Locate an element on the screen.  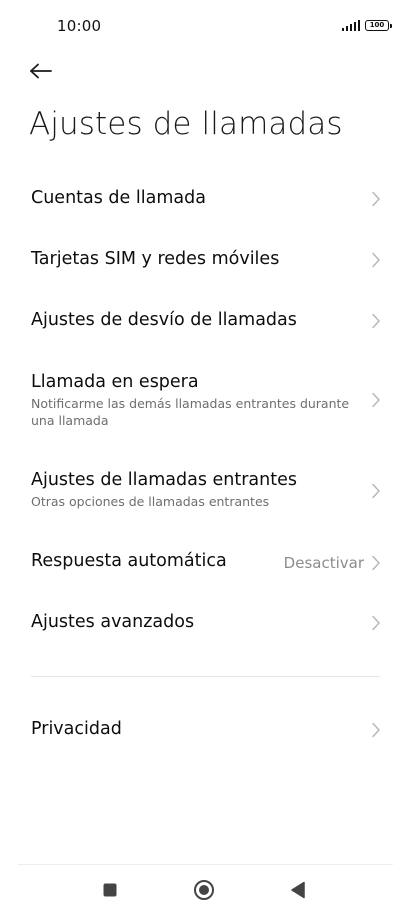
back-button is located at coordinates (41, 71).